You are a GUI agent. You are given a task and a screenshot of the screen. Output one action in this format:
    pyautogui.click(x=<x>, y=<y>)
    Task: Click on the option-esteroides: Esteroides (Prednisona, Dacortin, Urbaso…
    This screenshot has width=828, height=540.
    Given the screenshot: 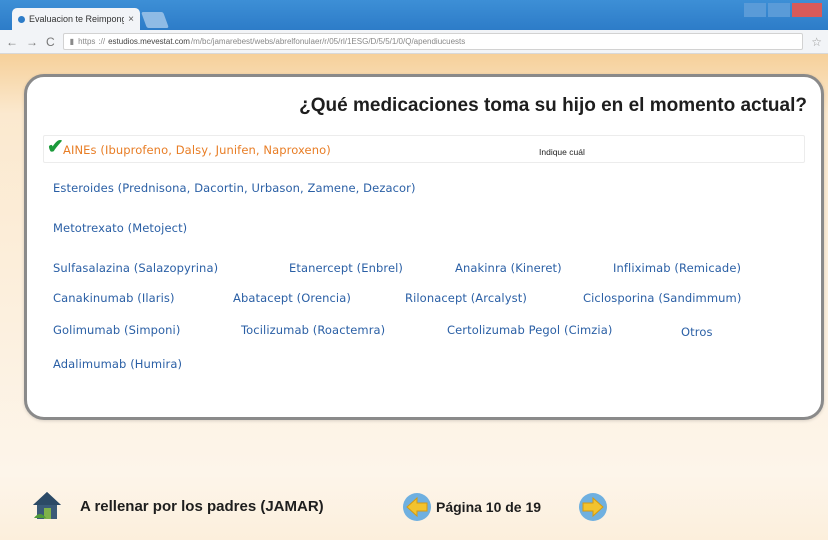 What is the action you would take?
    pyautogui.click(x=234, y=188)
    